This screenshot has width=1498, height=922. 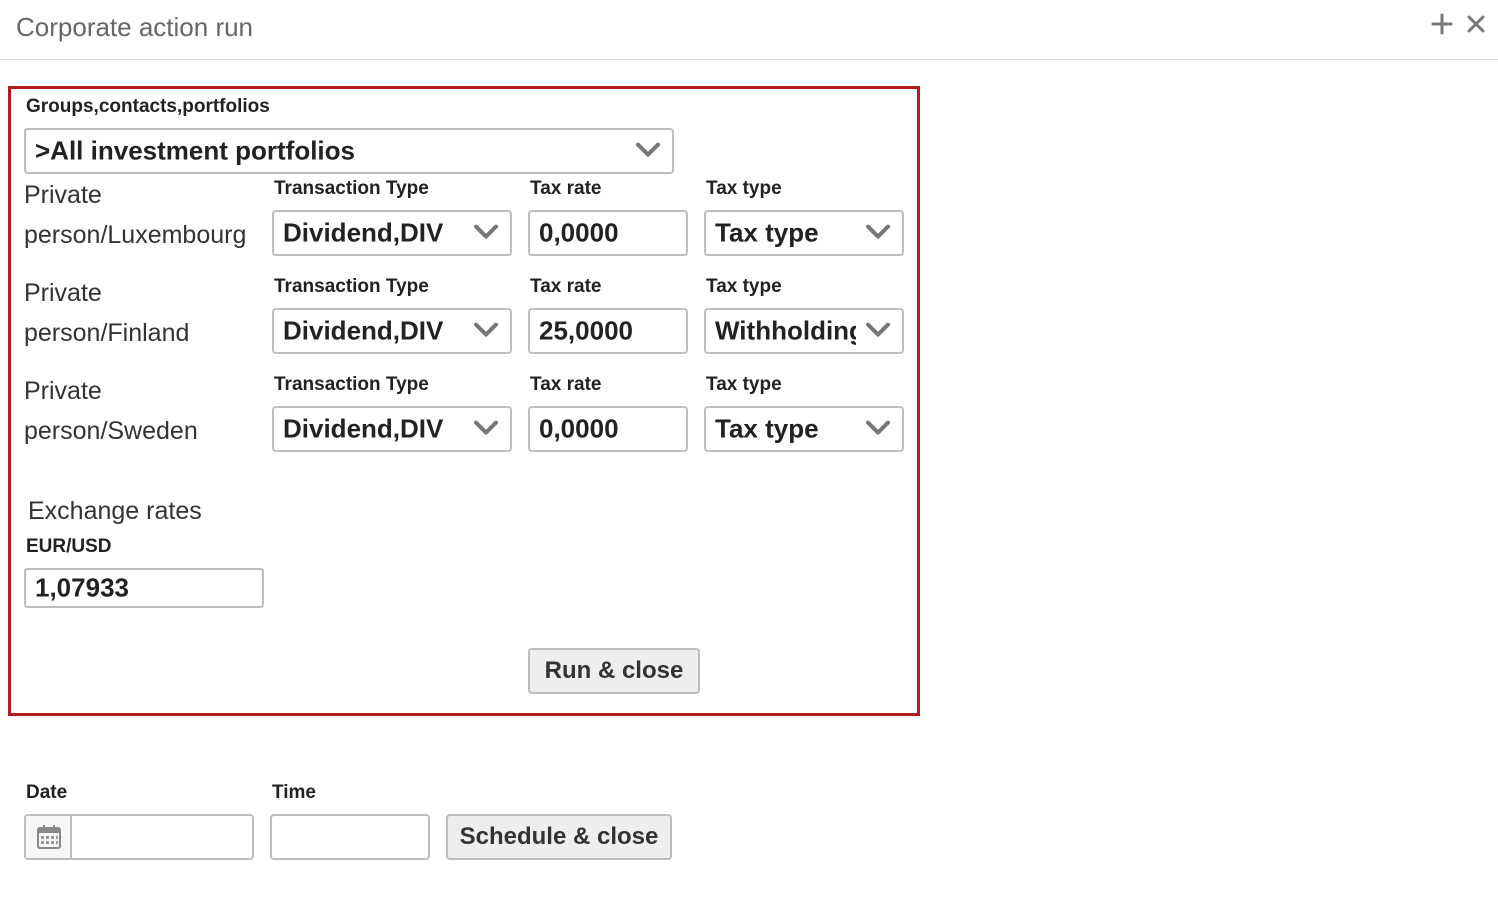 I want to click on tax-type-select-finland: Withholding, so click(x=804, y=331).